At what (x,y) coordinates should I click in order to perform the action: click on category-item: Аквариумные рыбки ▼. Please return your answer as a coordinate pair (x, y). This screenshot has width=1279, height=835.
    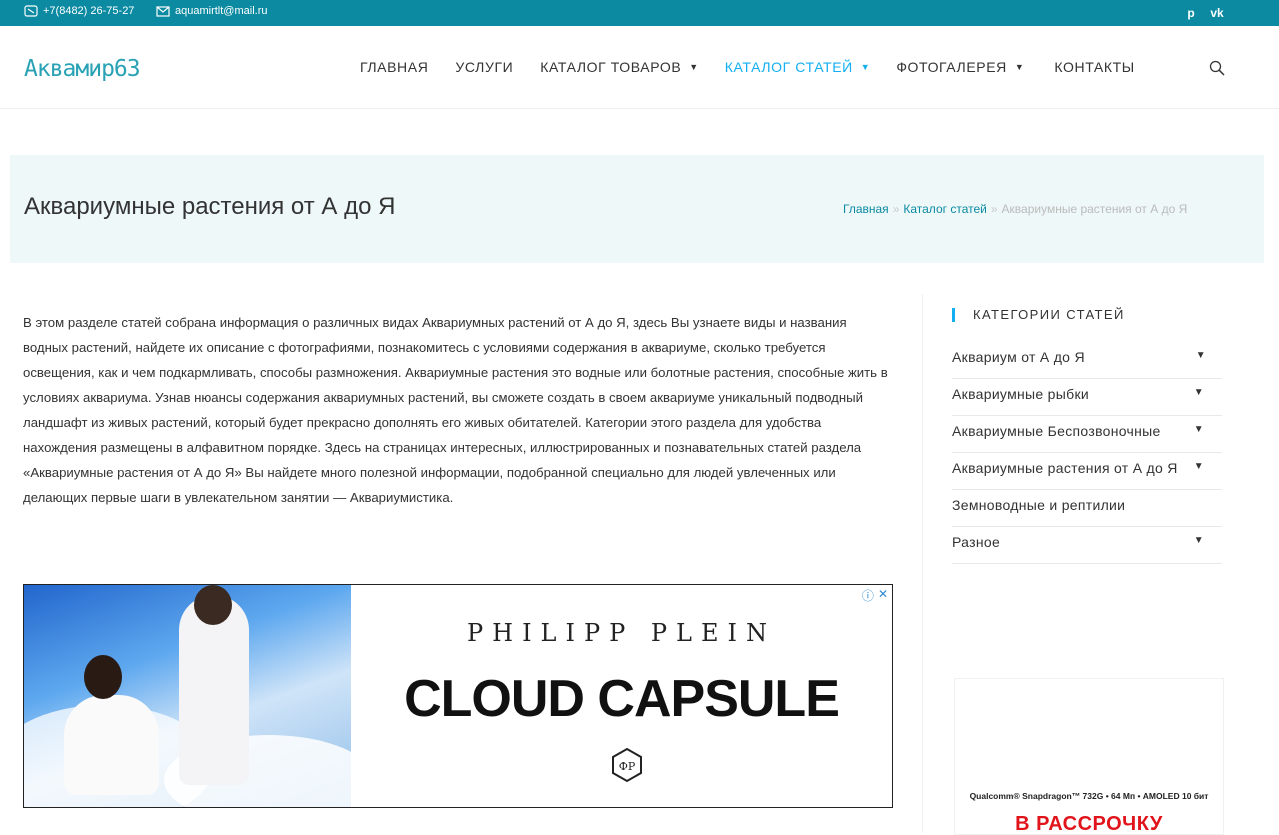
    Looking at the image, I should click on (1087, 397).